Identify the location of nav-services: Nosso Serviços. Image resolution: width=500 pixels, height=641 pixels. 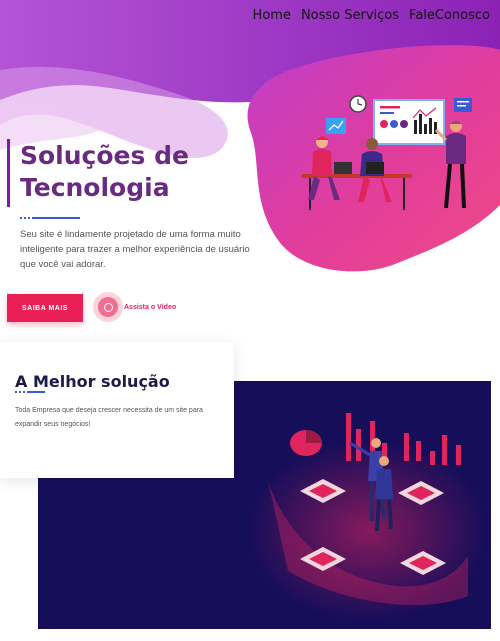
(350, 15).